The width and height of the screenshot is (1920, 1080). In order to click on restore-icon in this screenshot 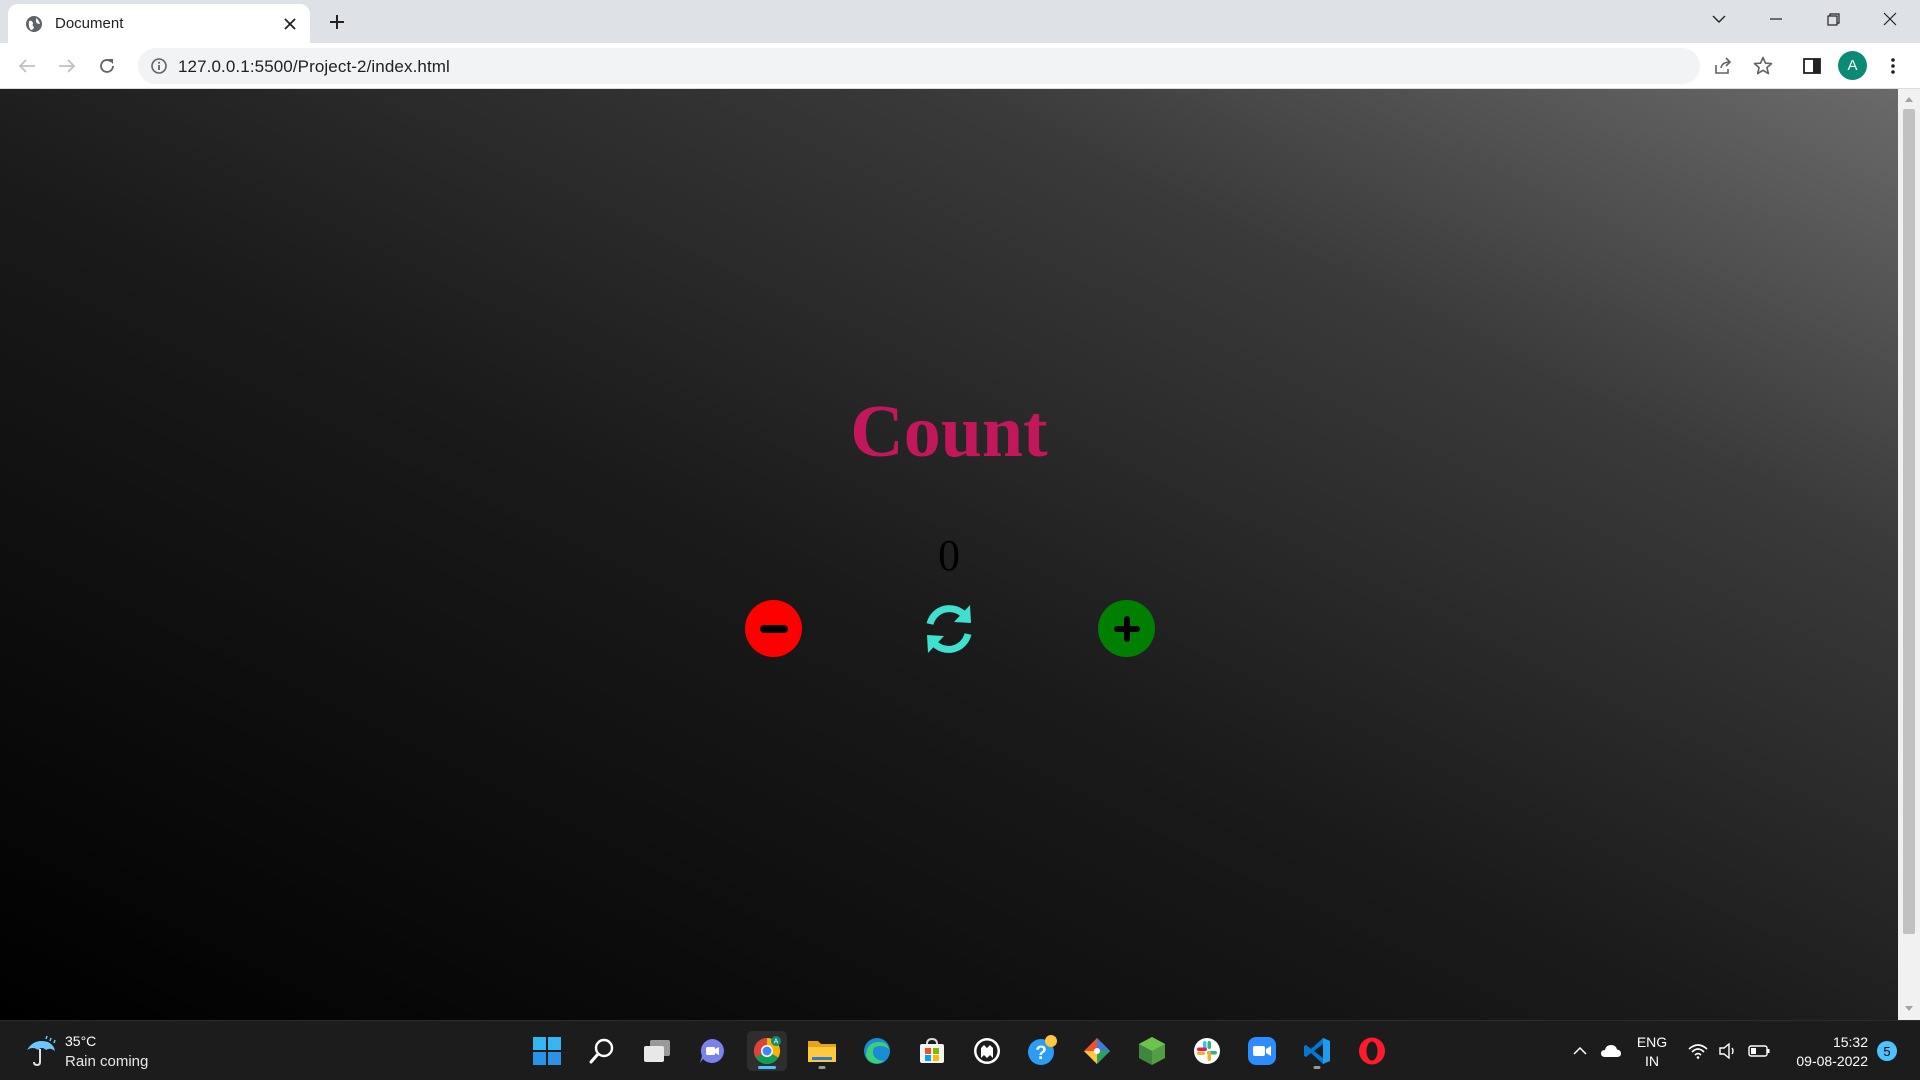, I will do `click(1833, 19)`.